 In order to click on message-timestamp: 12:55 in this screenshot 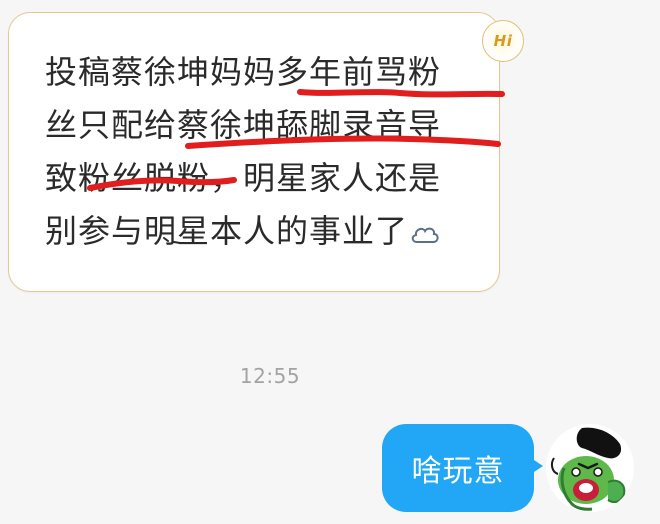, I will do `click(270, 376)`.